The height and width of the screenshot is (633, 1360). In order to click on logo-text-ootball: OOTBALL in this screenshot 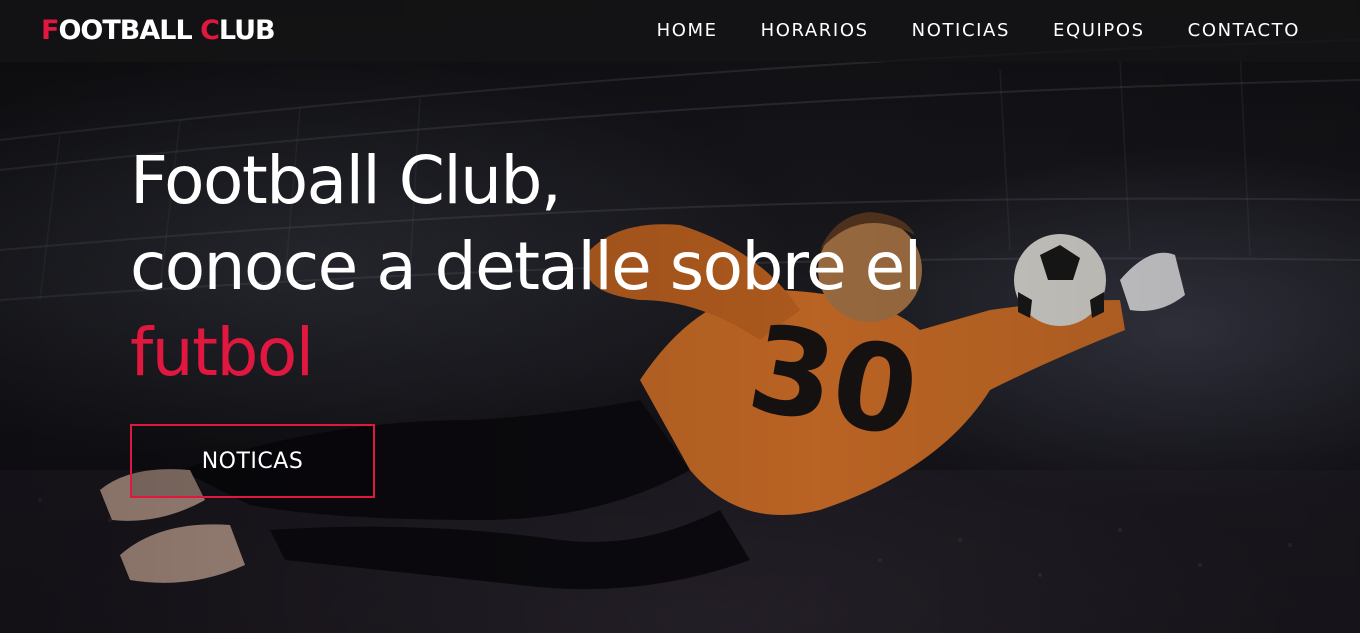, I will do `click(129, 30)`.